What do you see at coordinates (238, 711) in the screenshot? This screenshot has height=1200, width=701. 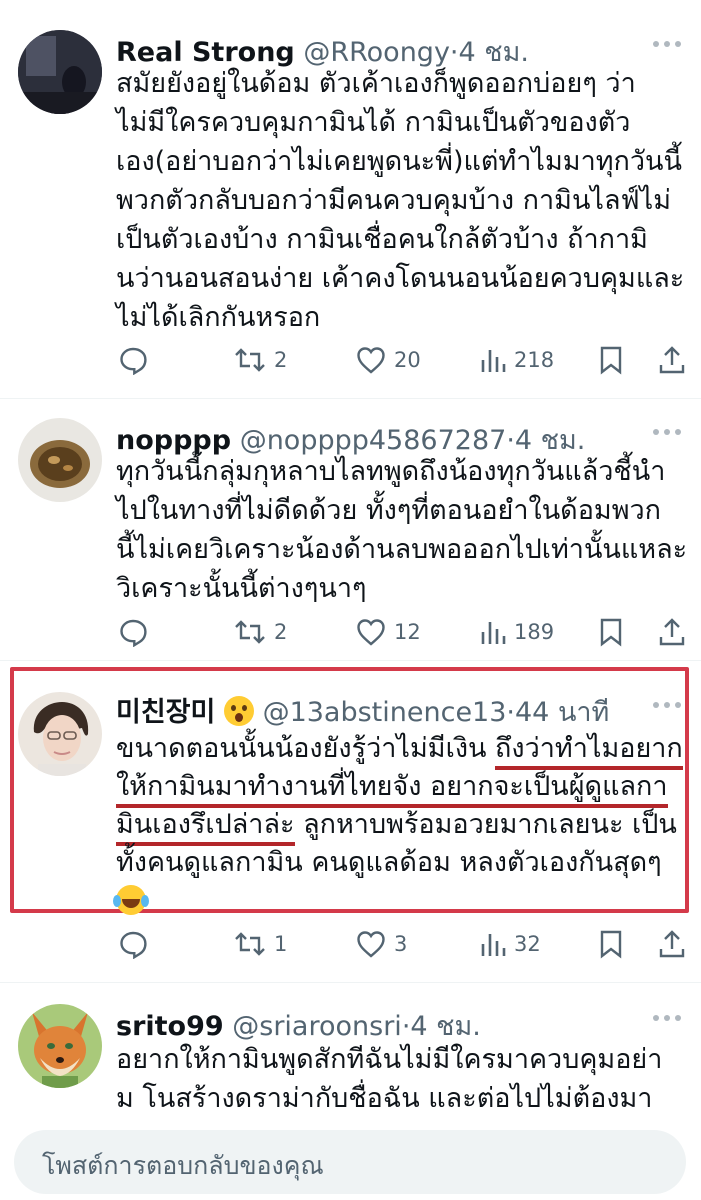 I see `astonished-face-icon` at bounding box center [238, 711].